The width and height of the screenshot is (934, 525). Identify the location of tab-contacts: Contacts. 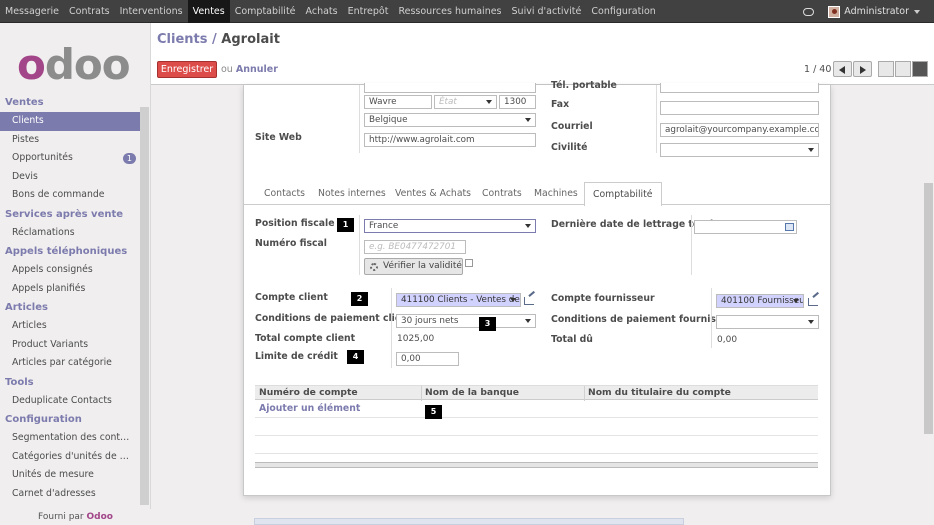
(284, 193).